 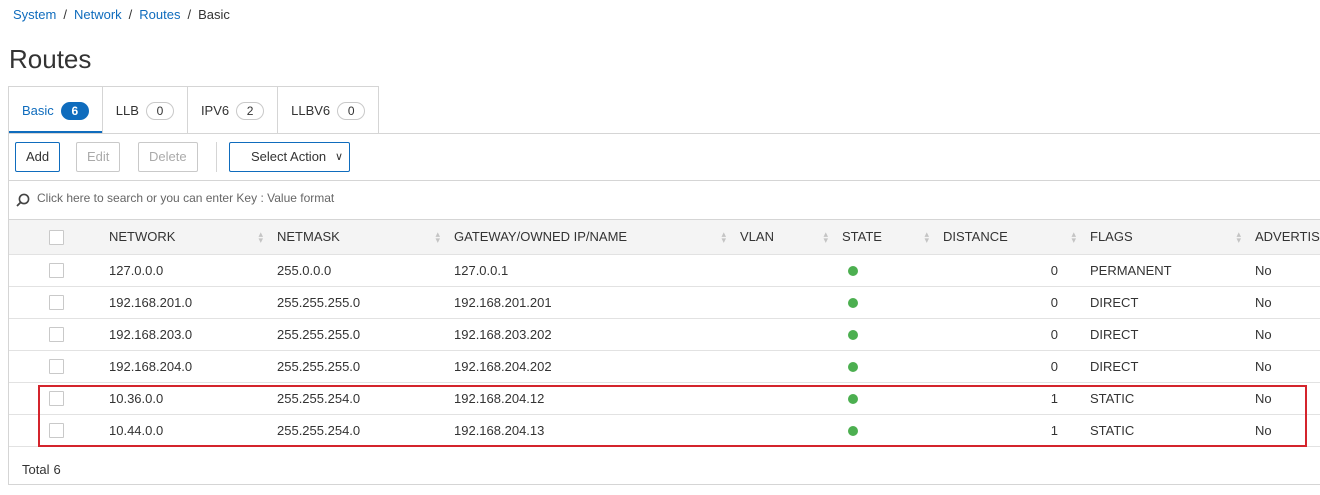 I want to click on column-header-network: NETWORK ▴ ▾, so click(x=185, y=237).